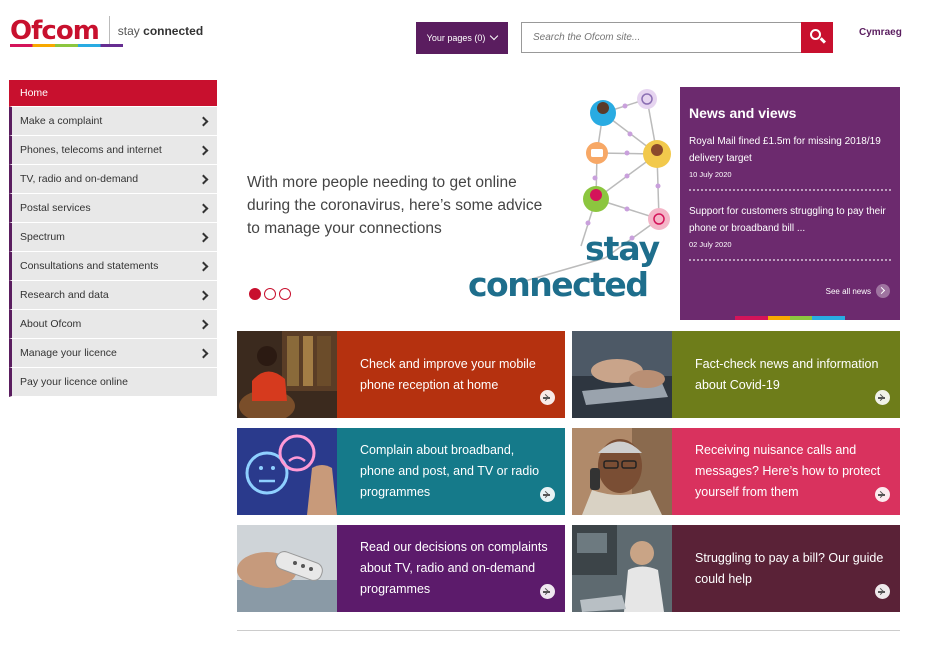 This screenshot has height=645, width=926. Describe the element at coordinates (113, 93) in the screenshot. I see `sidebar-item-home: Home` at that location.